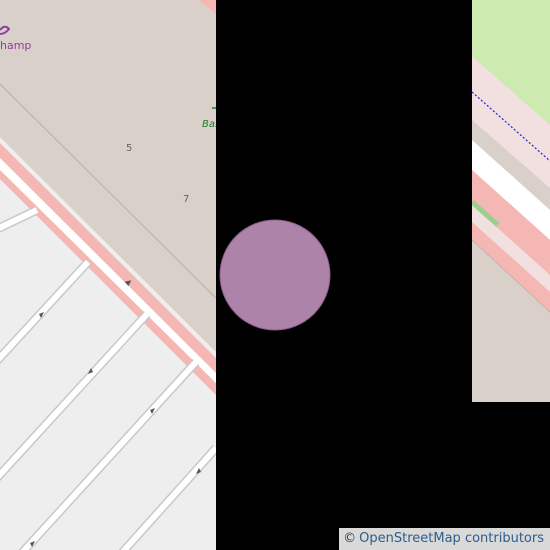 The width and height of the screenshot is (550, 550). I want to click on house-number: 7, so click(186, 199).